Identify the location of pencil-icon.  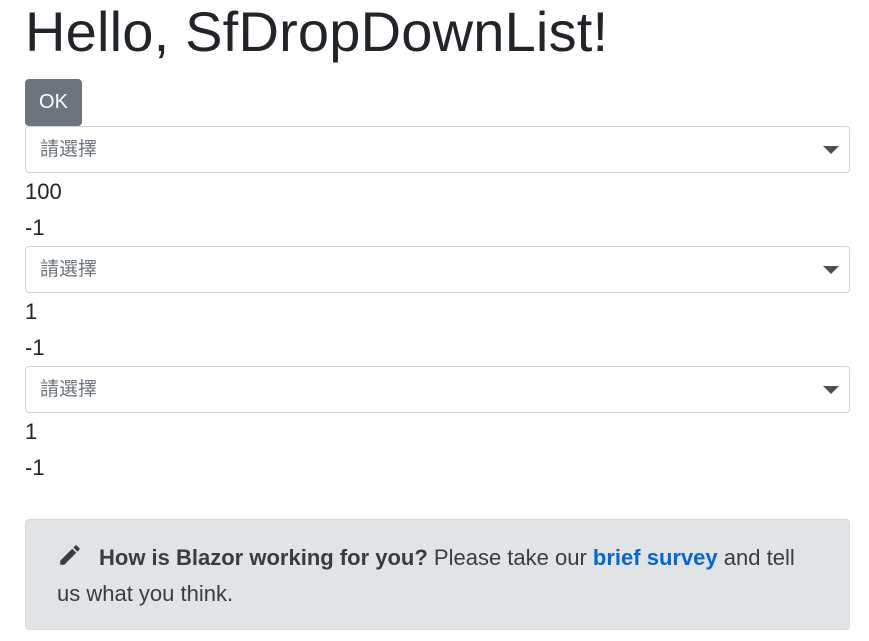
(70, 555).